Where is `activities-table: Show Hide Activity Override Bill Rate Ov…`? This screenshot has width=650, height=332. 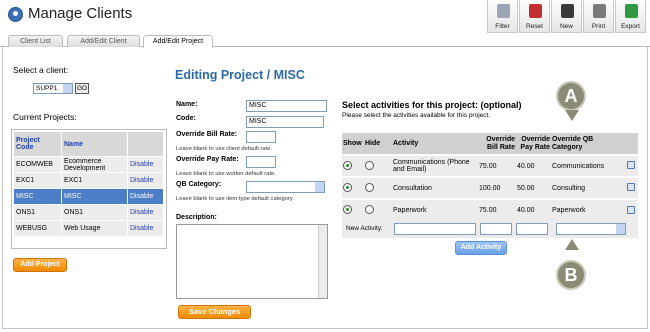
activities-table: Show Hide Activity Override Bill Rate Ov… is located at coordinates (490, 177).